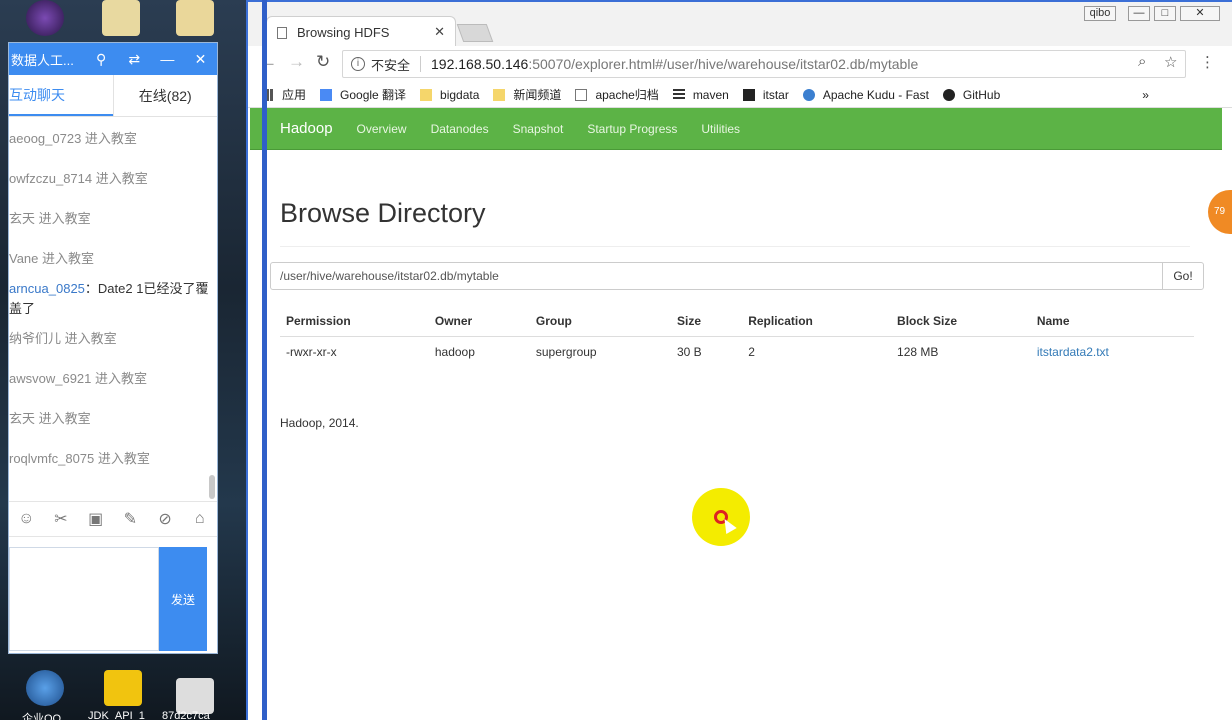 Image resolution: width=1232 pixels, height=720 pixels. What do you see at coordinates (363, 94) in the screenshot?
I see `bookmark-google-translate: Google 翻译` at bounding box center [363, 94].